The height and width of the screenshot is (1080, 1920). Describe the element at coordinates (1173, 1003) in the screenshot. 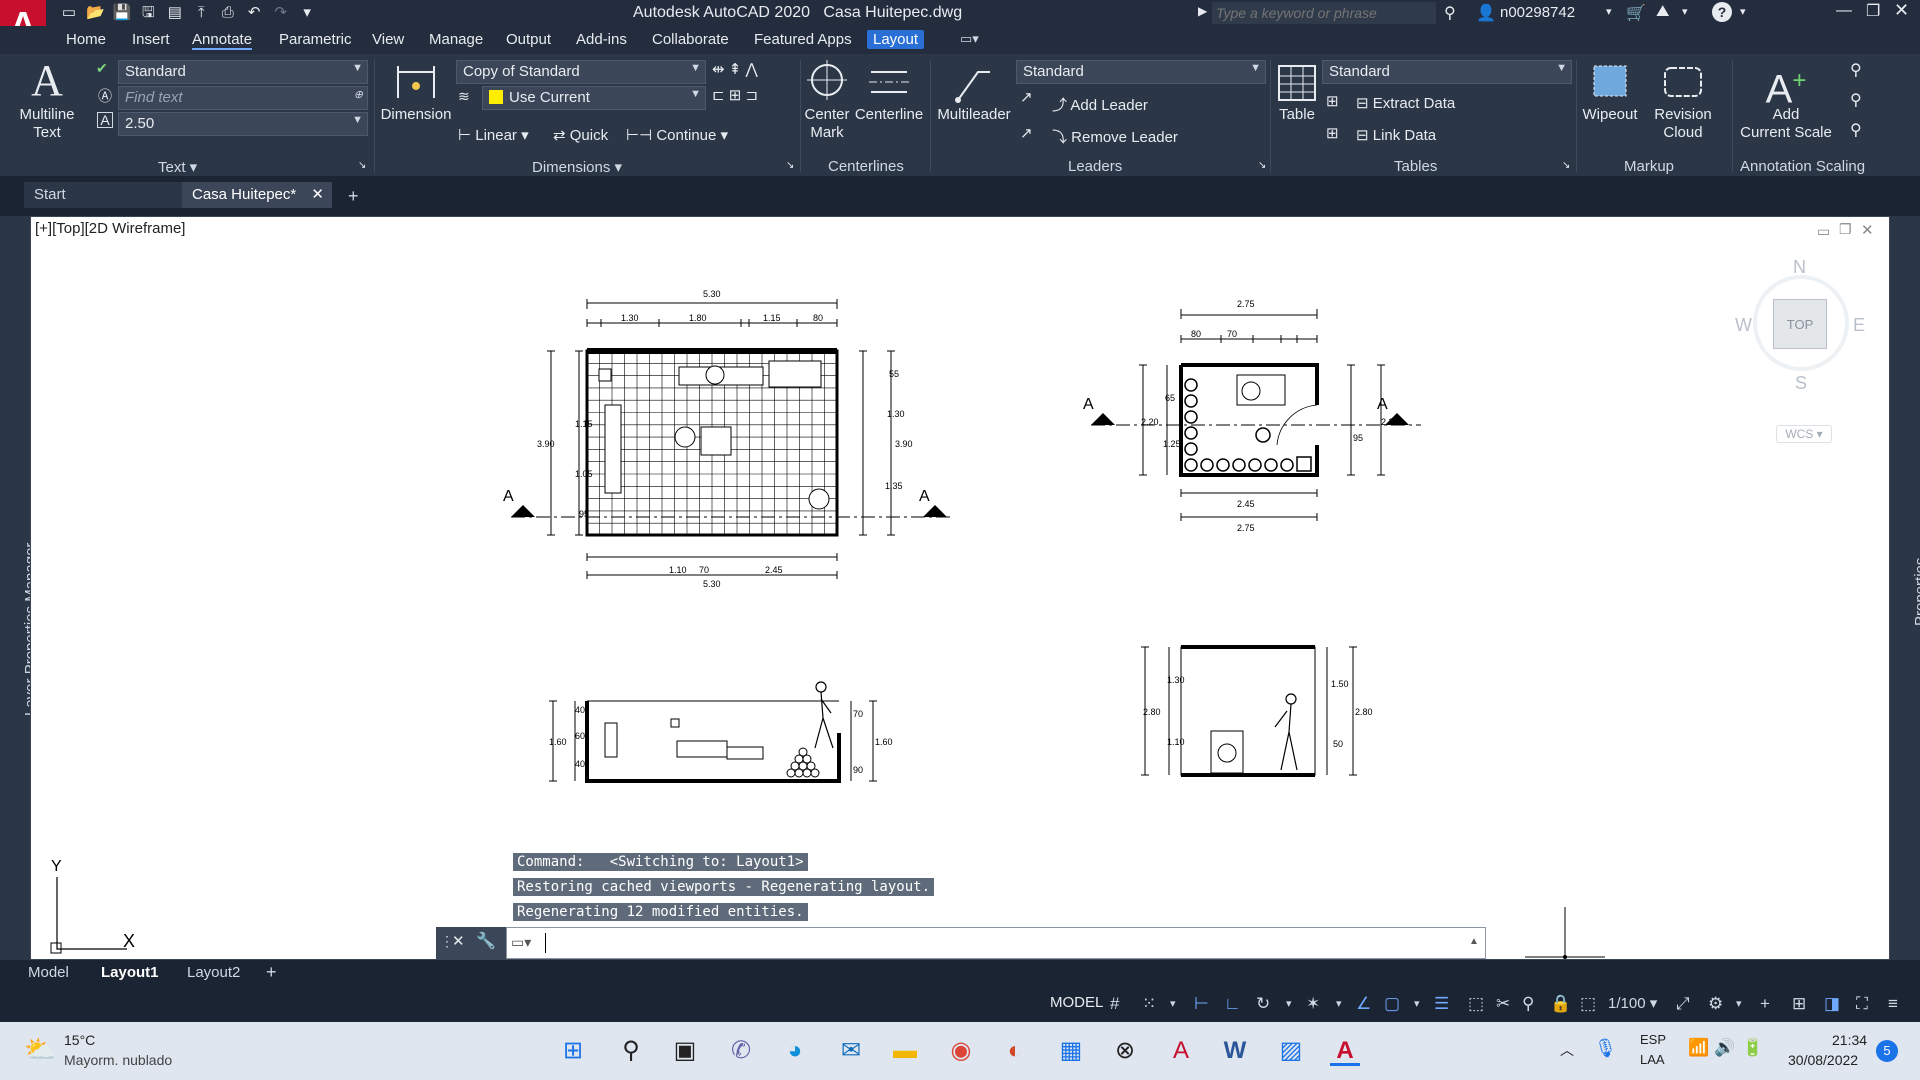

I see `snap-dropdown-icon: ▾` at that location.